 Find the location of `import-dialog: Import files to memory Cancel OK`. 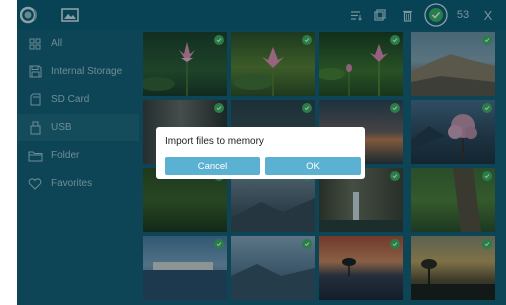

import-dialog: Import files to memory Cancel OK is located at coordinates (260, 153).